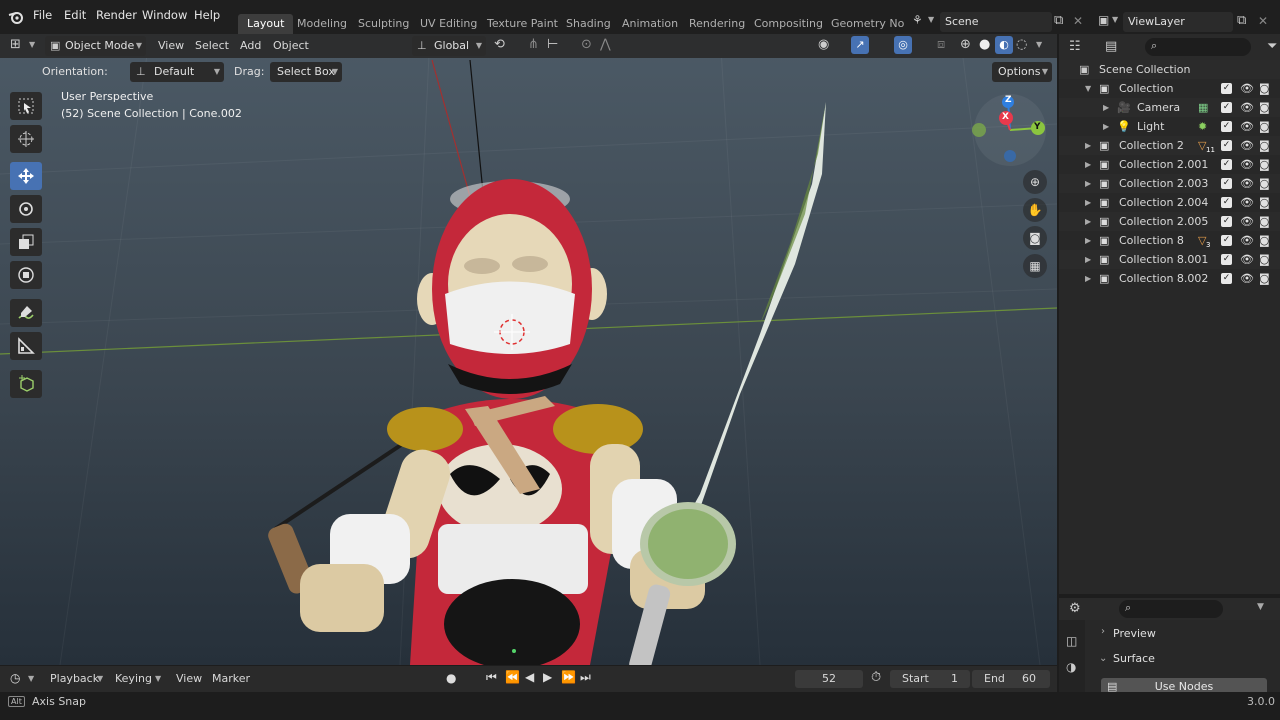  Describe the element at coordinates (522, 24) in the screenshot. I see `tab-texture-paint: Texture Paint` at that location.